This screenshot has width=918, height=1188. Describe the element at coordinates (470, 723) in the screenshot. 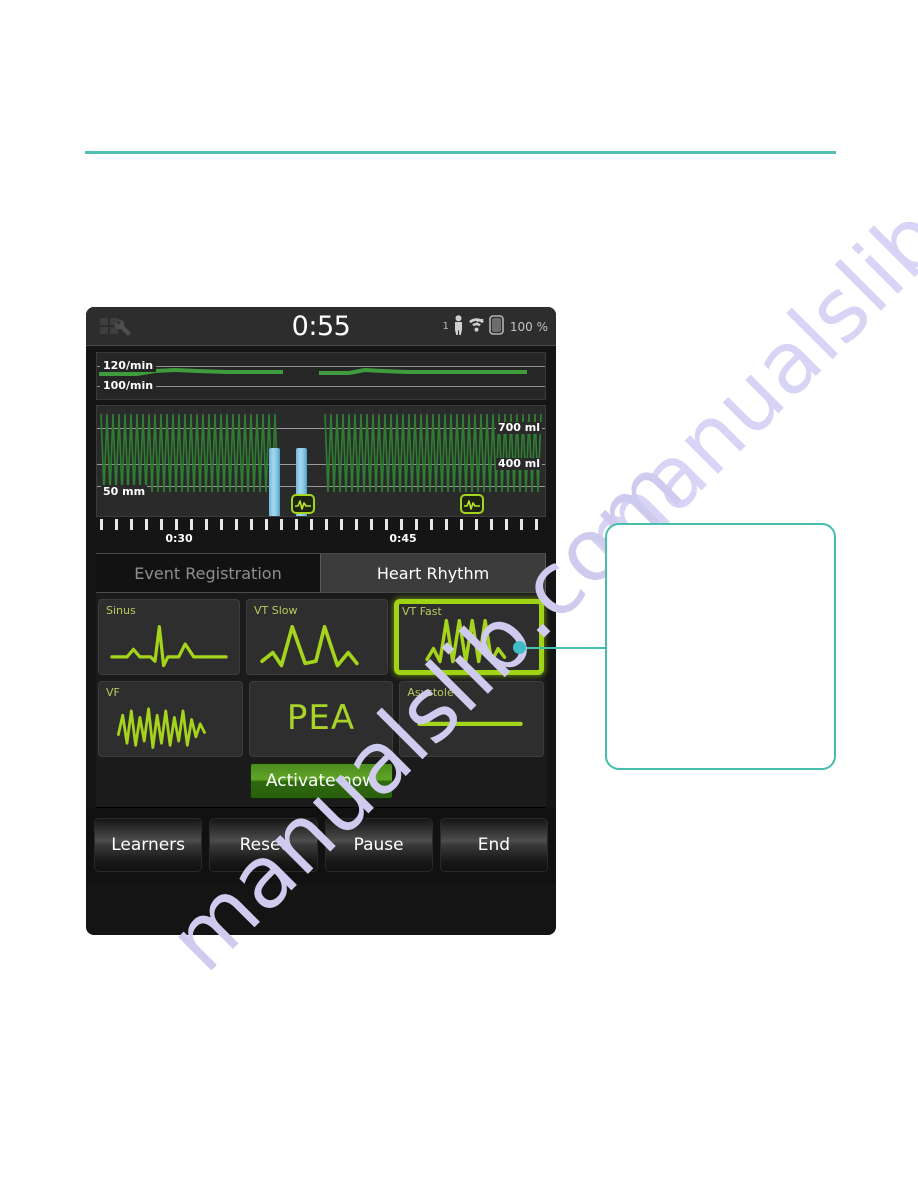

I see `asystole-flatline-icon` at that location.